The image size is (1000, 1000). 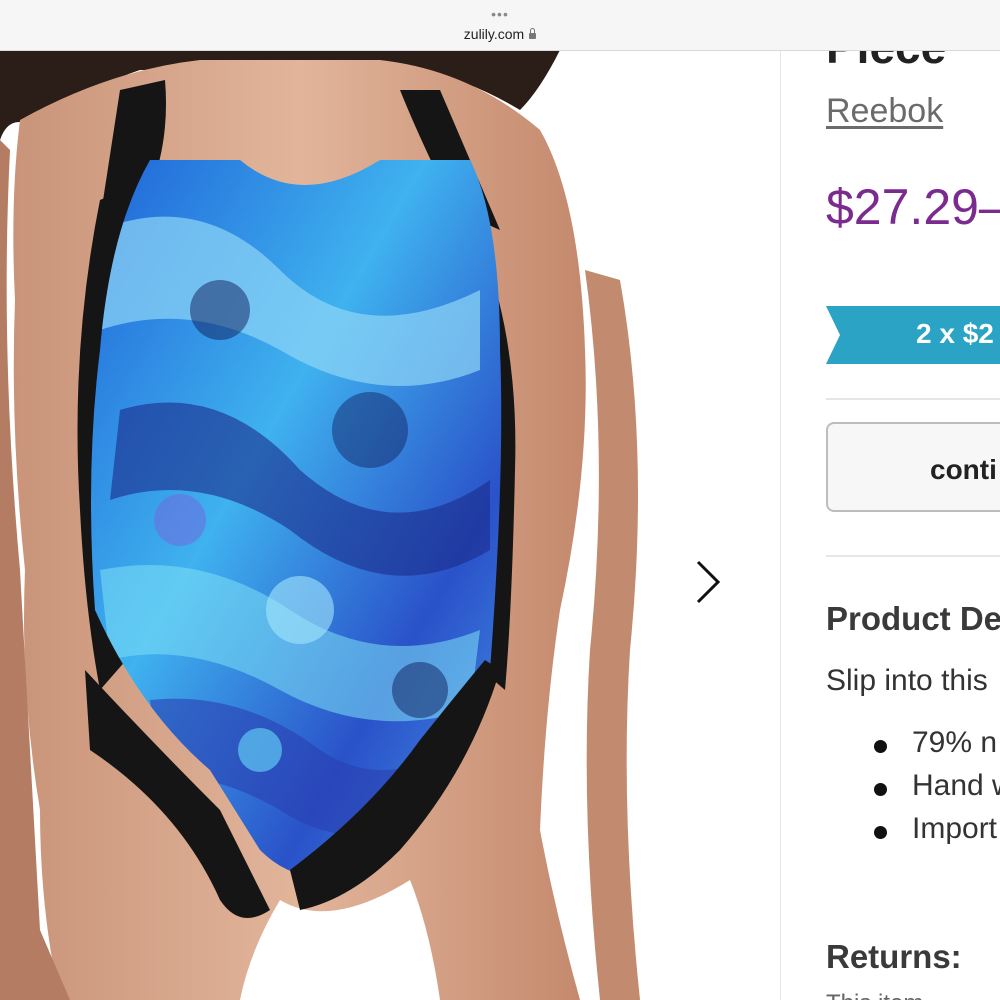 I want to click on returns-heading: Returns:, so click(x=894, y=956).